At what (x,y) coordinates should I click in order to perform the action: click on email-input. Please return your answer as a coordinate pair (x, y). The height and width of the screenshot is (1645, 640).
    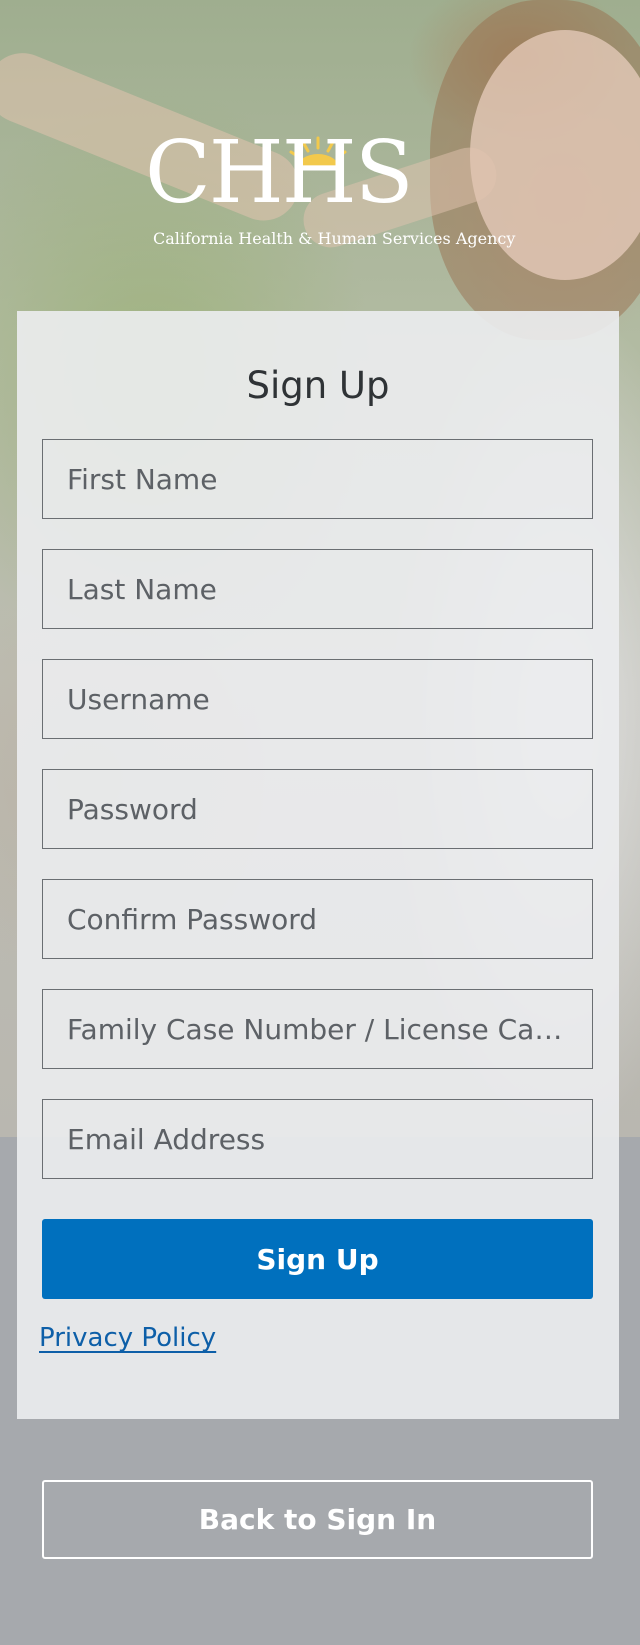
    Looking at the image, I should click on (317, 1139).